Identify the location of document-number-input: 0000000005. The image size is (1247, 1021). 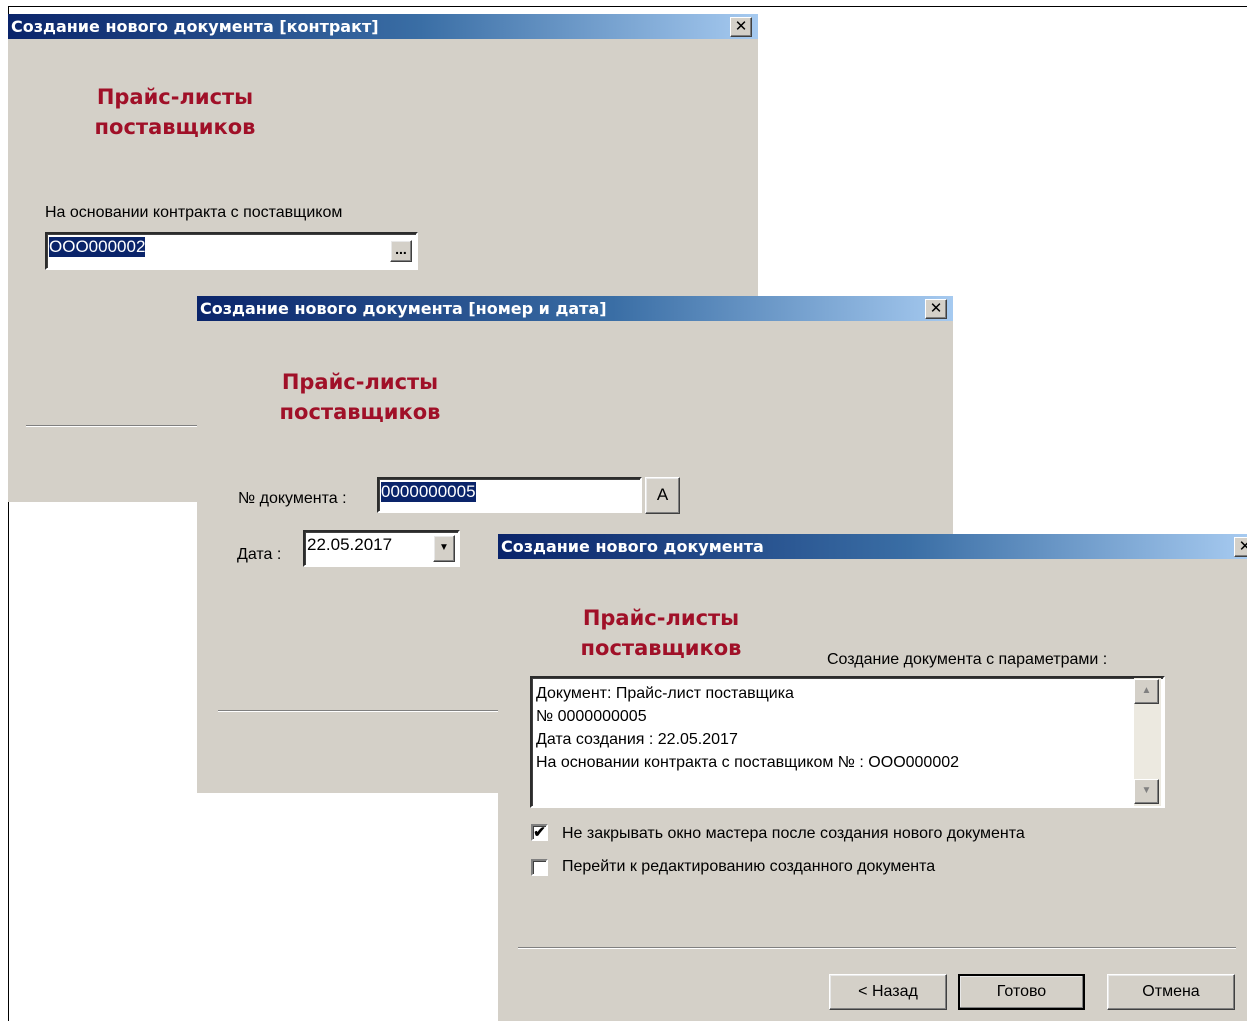
(509, 495).